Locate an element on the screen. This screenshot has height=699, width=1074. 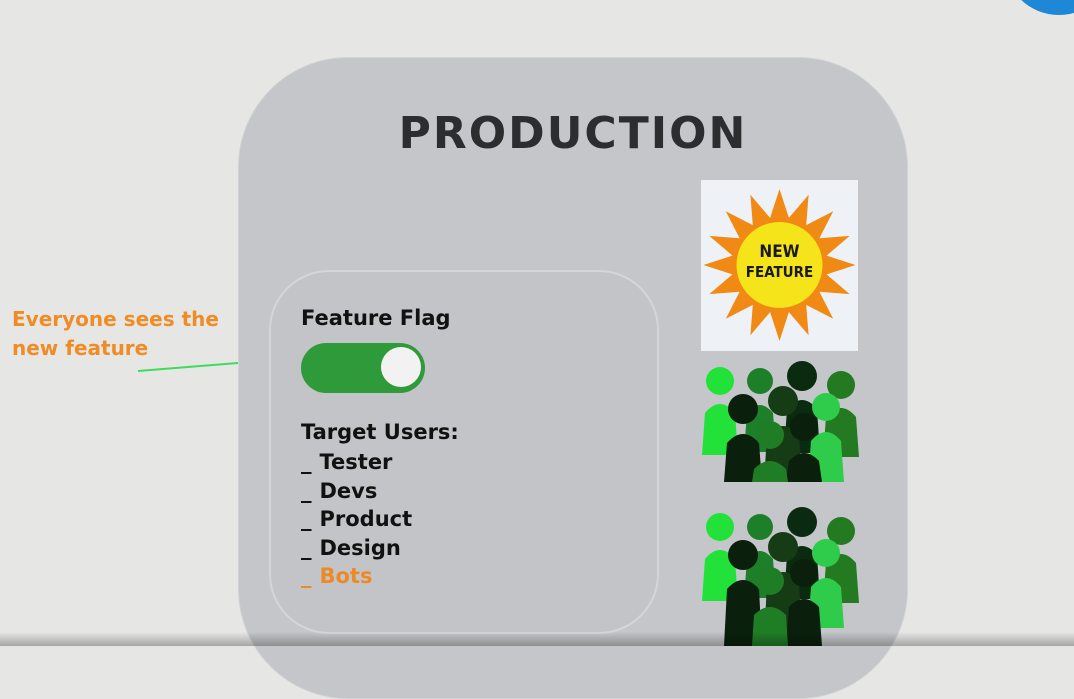
sun-icon: NEW FEATURE is located at coordinates (779, 265).